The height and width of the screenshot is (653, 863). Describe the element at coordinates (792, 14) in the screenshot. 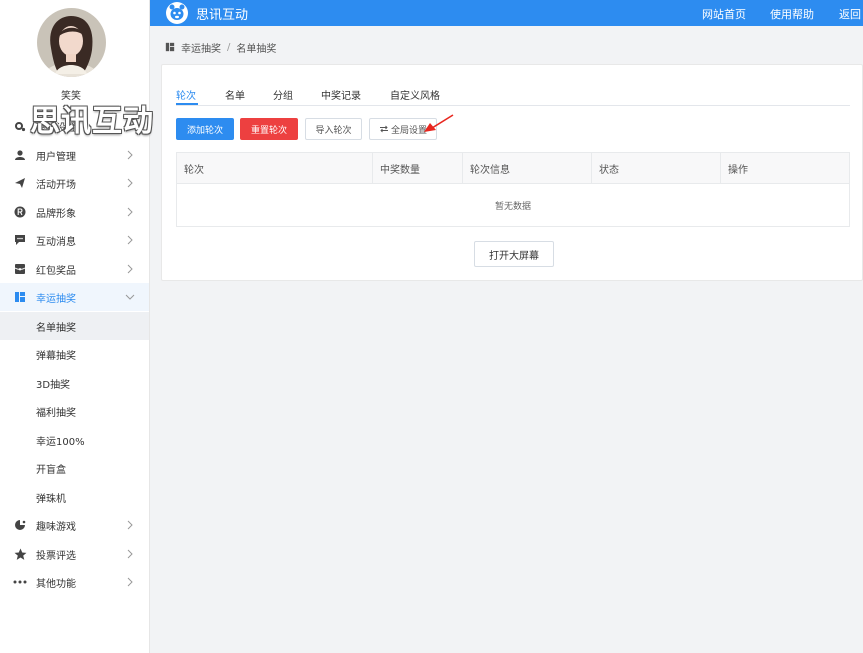

I see `nav-link-help: 使用帮助` at that location.